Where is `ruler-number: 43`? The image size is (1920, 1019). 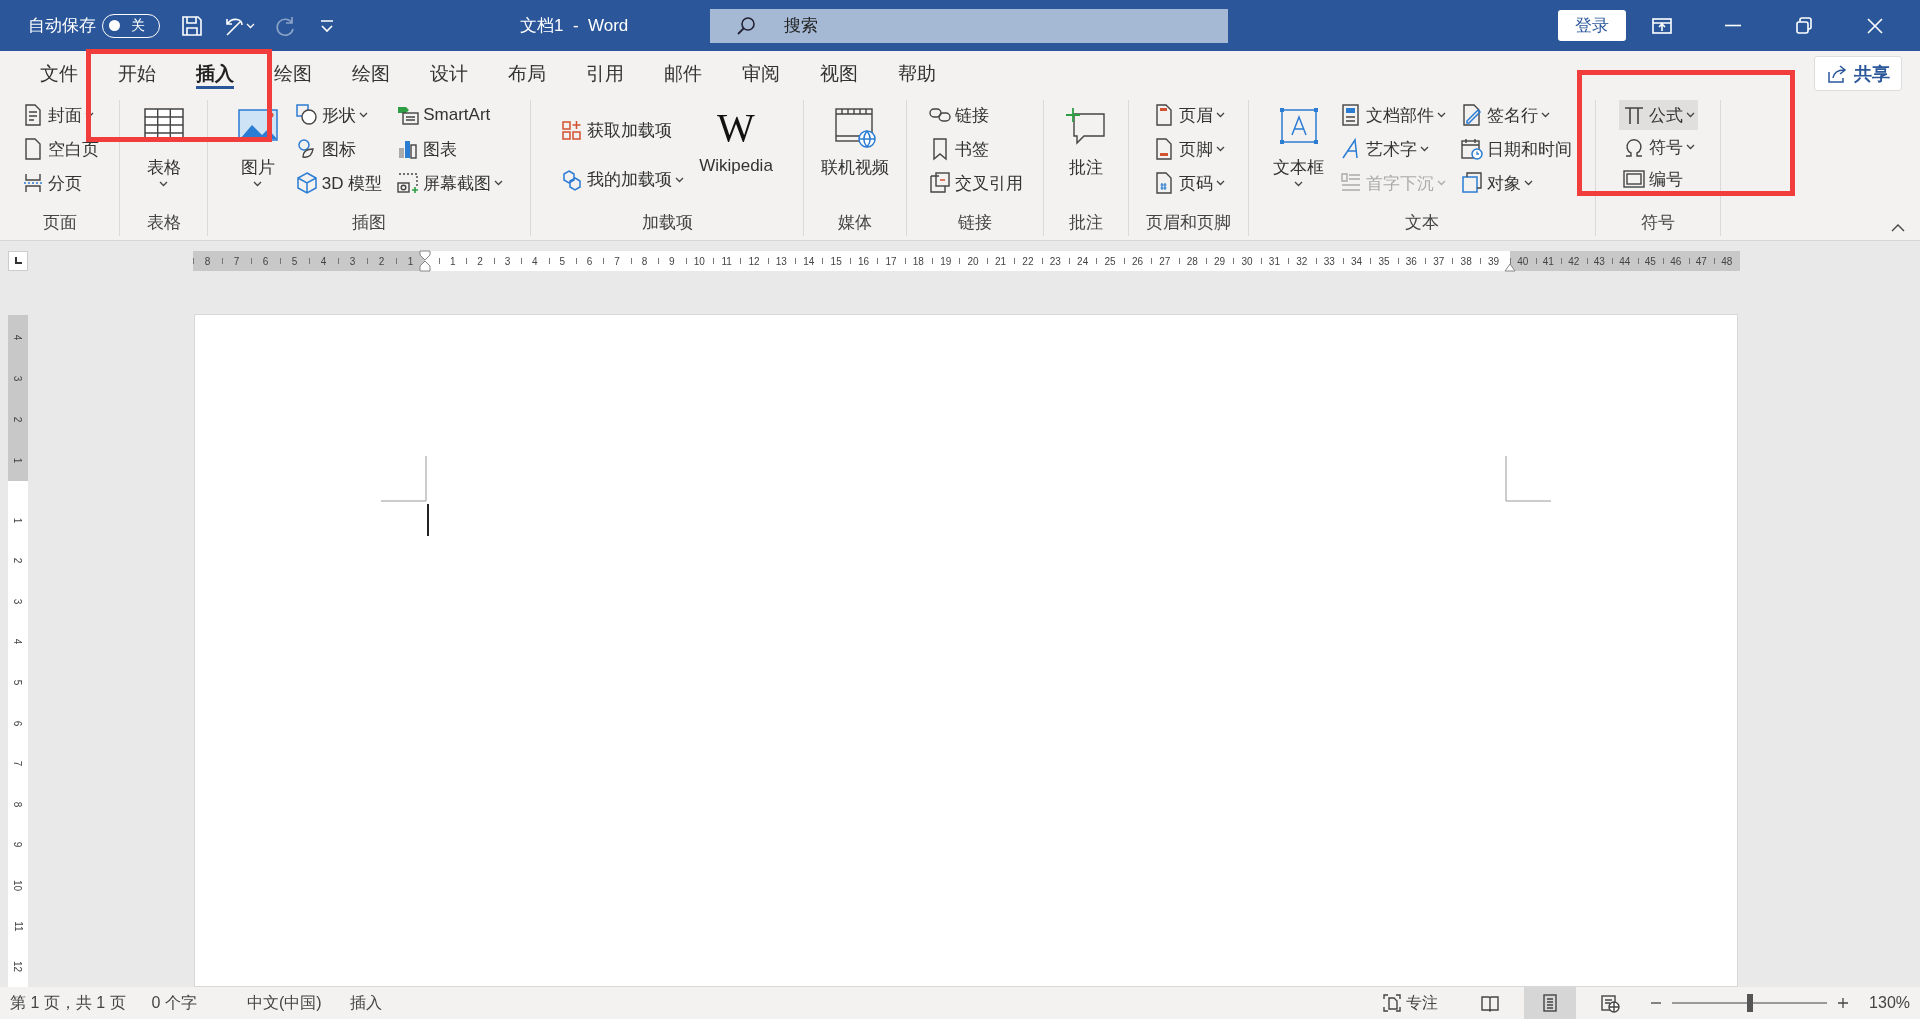 ruler-number: 43 is located at coordinates (1599, 261).